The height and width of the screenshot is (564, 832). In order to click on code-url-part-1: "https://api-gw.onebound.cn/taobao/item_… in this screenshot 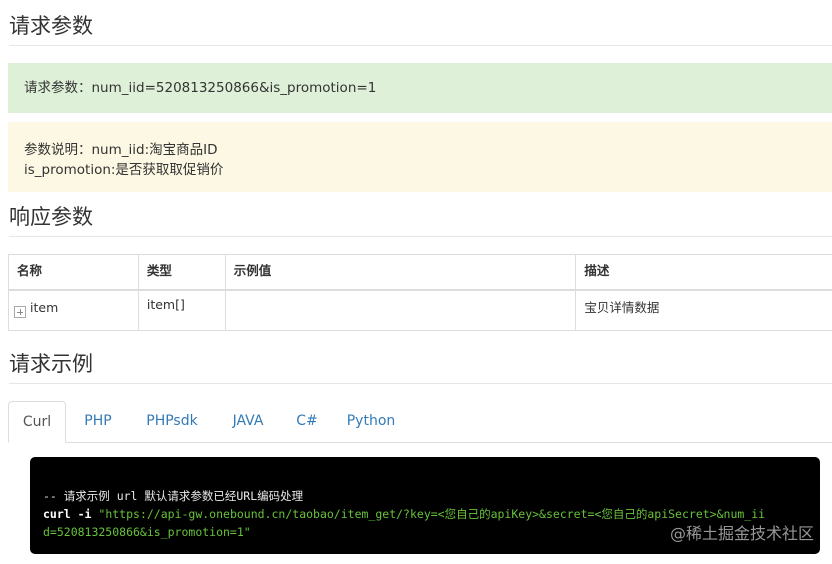, I will do `click(432, 514)`.